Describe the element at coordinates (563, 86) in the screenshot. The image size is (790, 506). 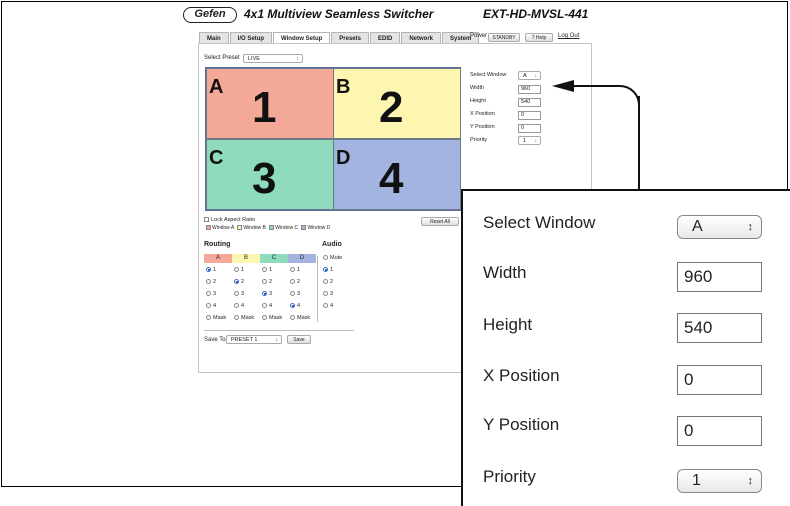
I see `arrow-left-icon` at that location.